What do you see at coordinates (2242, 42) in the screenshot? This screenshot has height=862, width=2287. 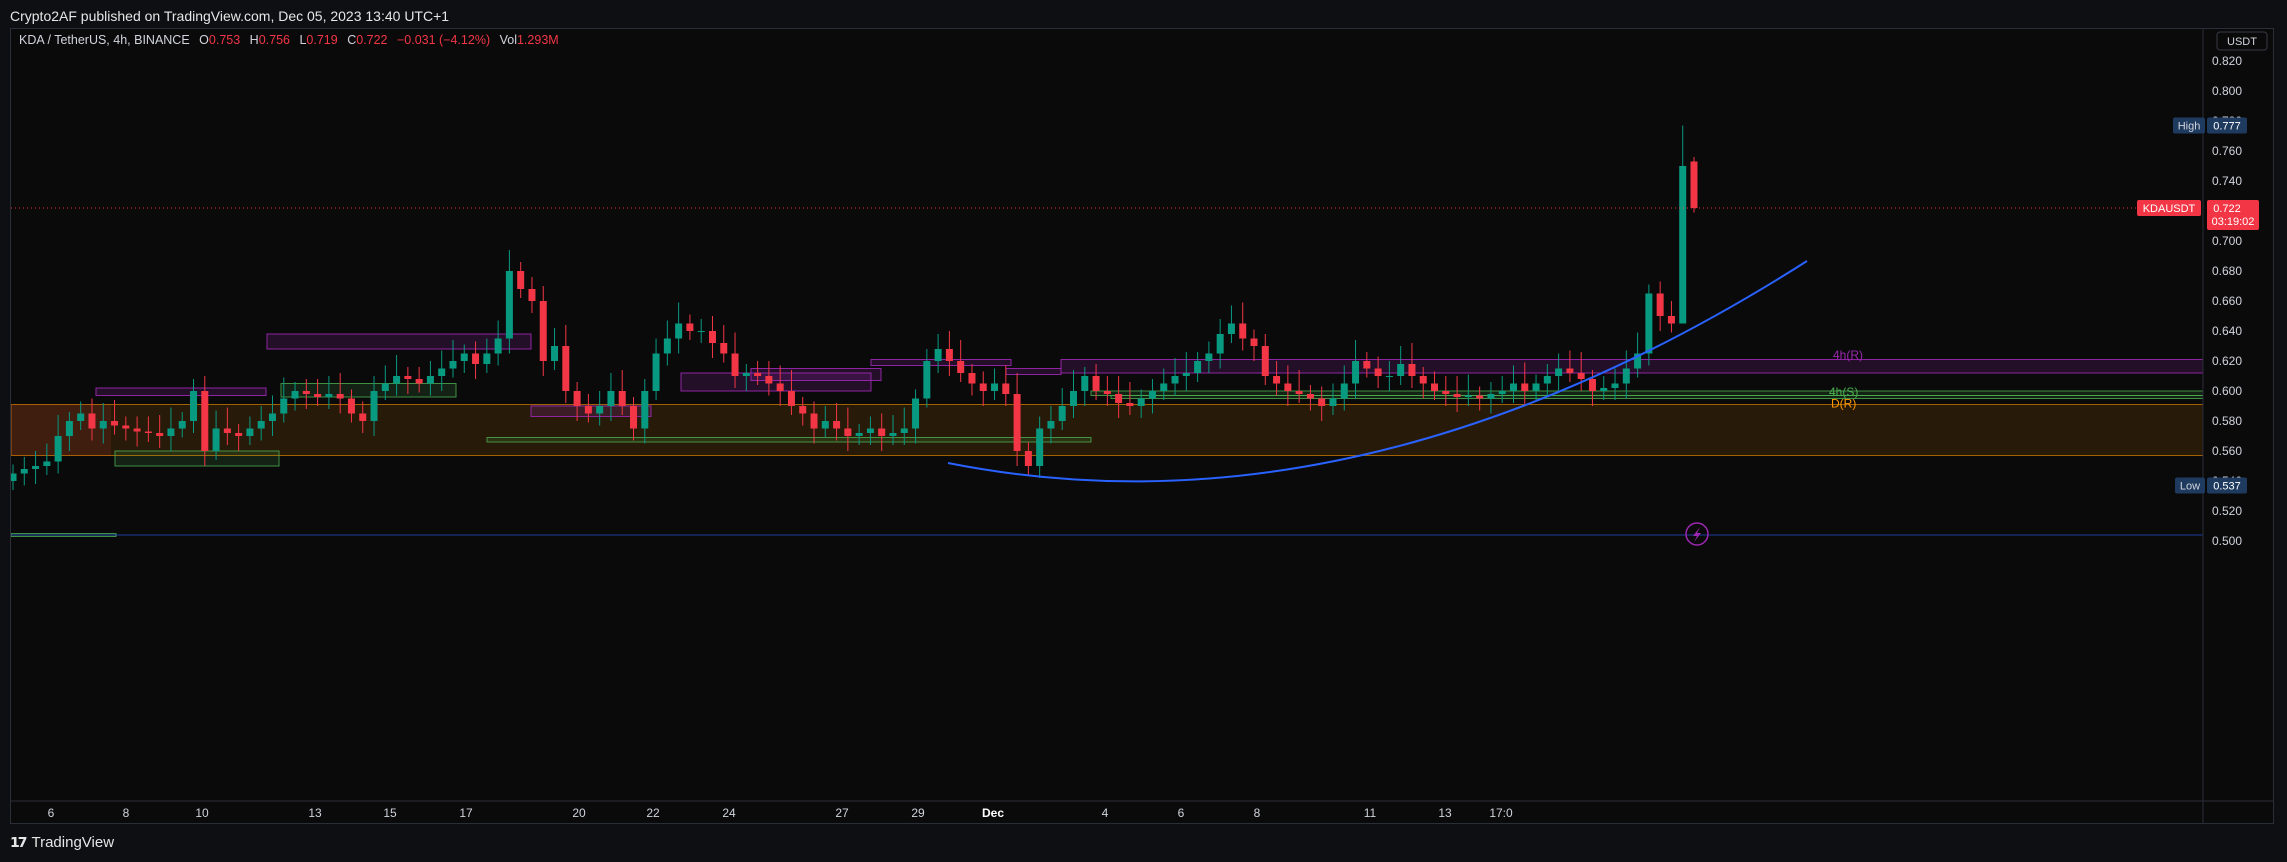 I see `currency-button: USDT` at bounding box center [2242, 42].